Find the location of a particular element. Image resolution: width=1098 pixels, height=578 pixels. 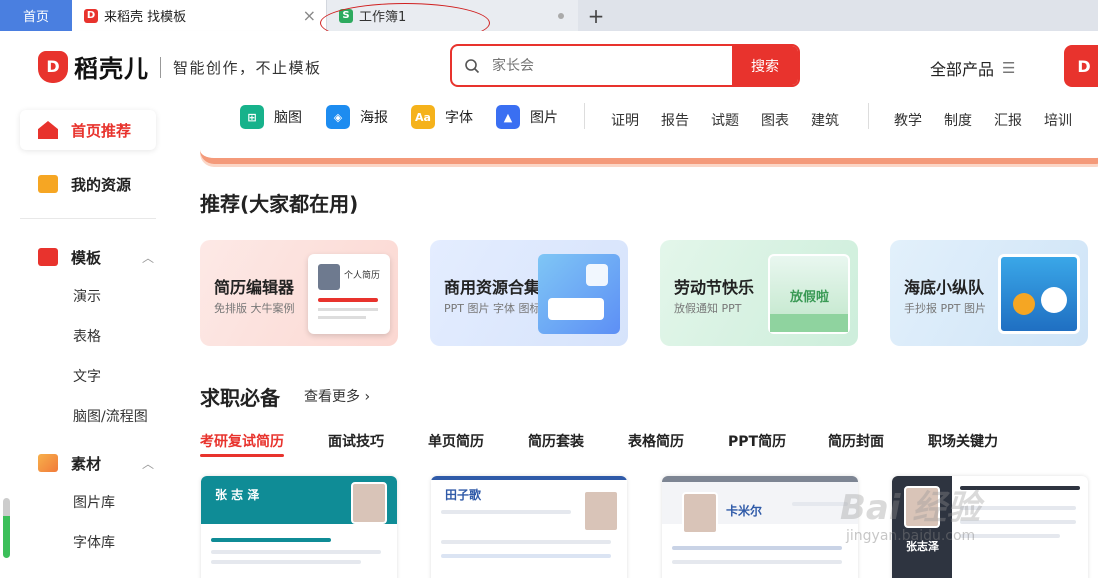

home-icon is located at coordinates (48, 130).